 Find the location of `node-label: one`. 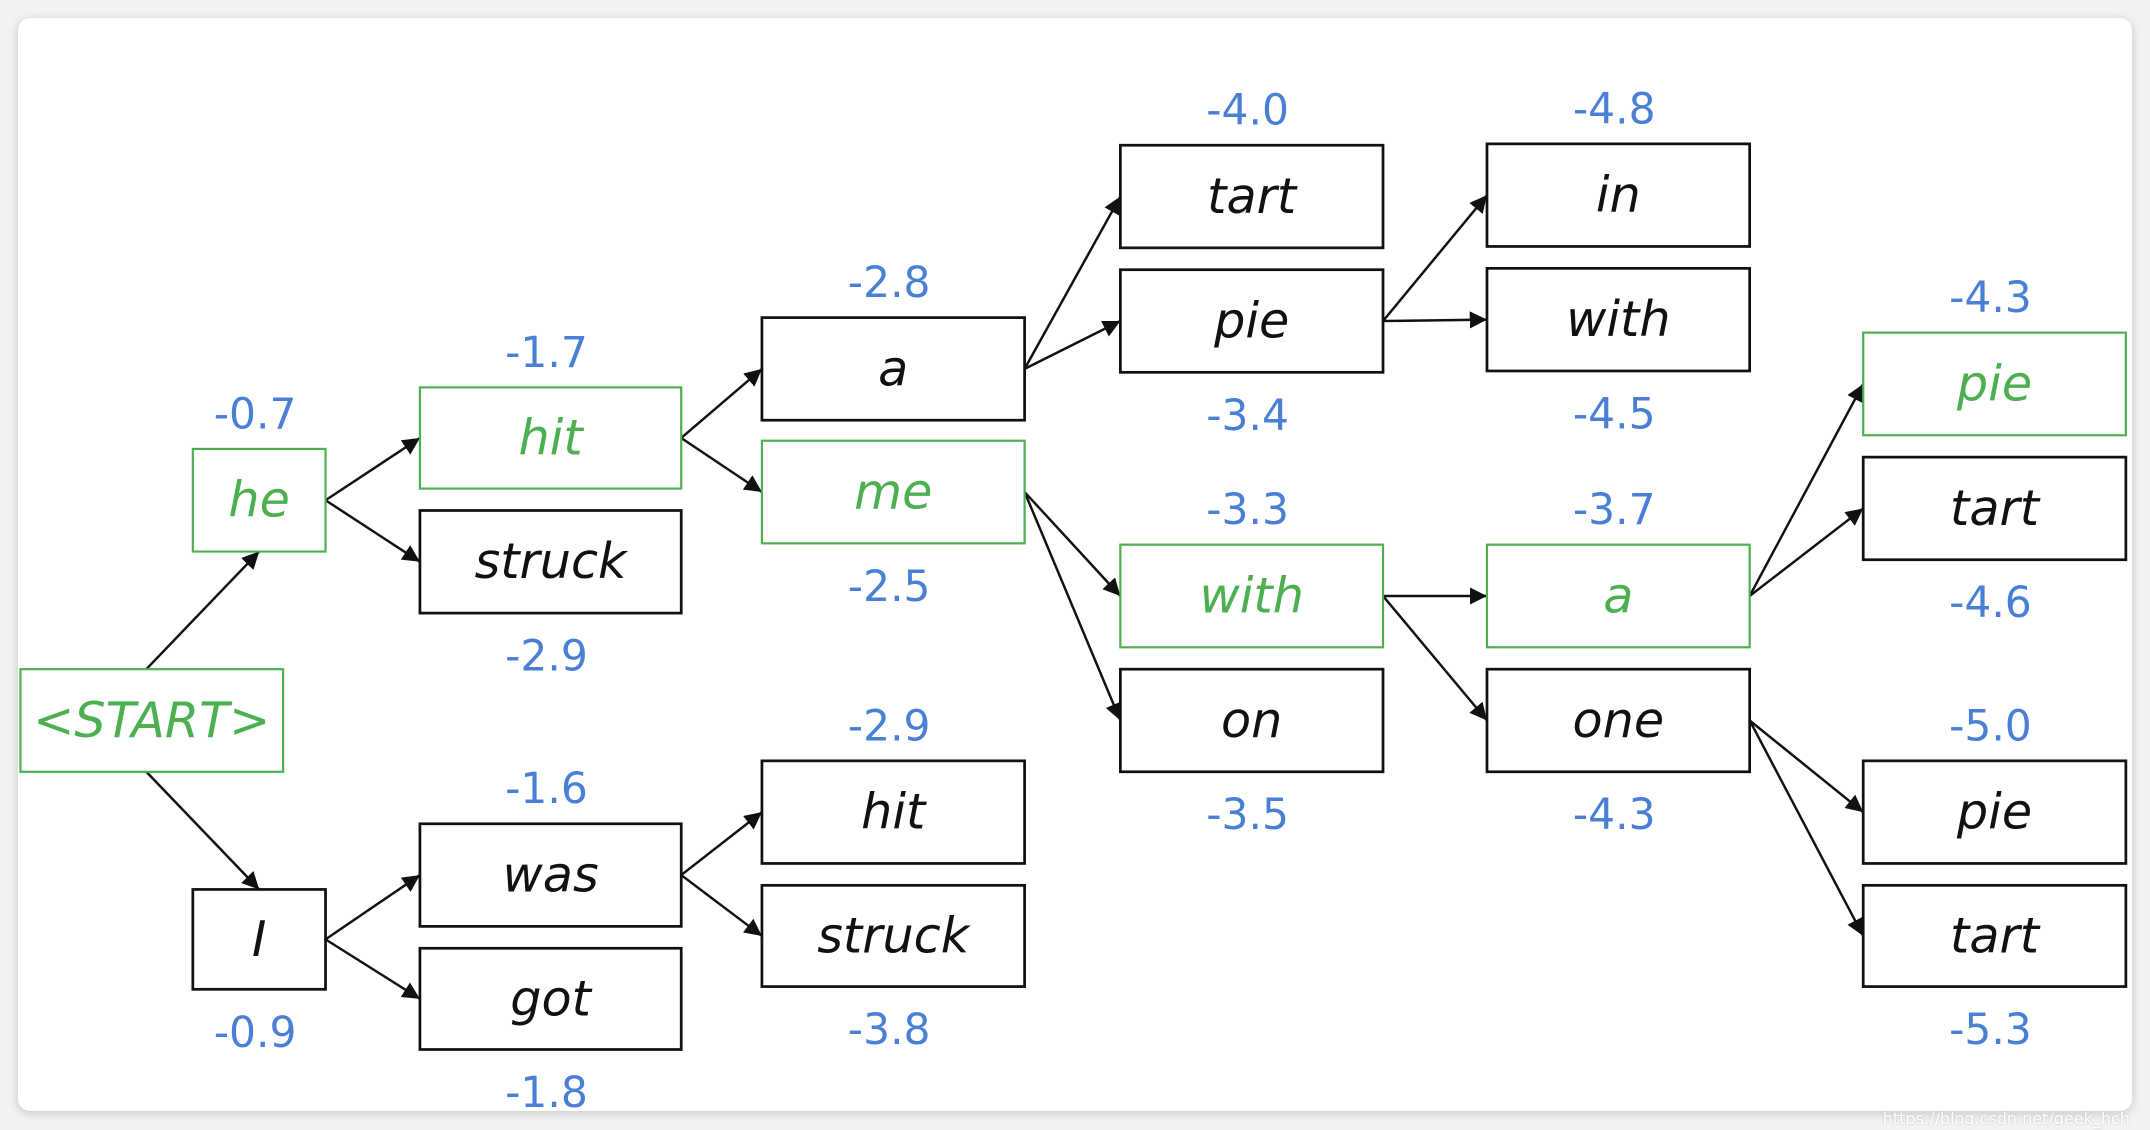

node-label: one is located at coordinates (1619, 720).